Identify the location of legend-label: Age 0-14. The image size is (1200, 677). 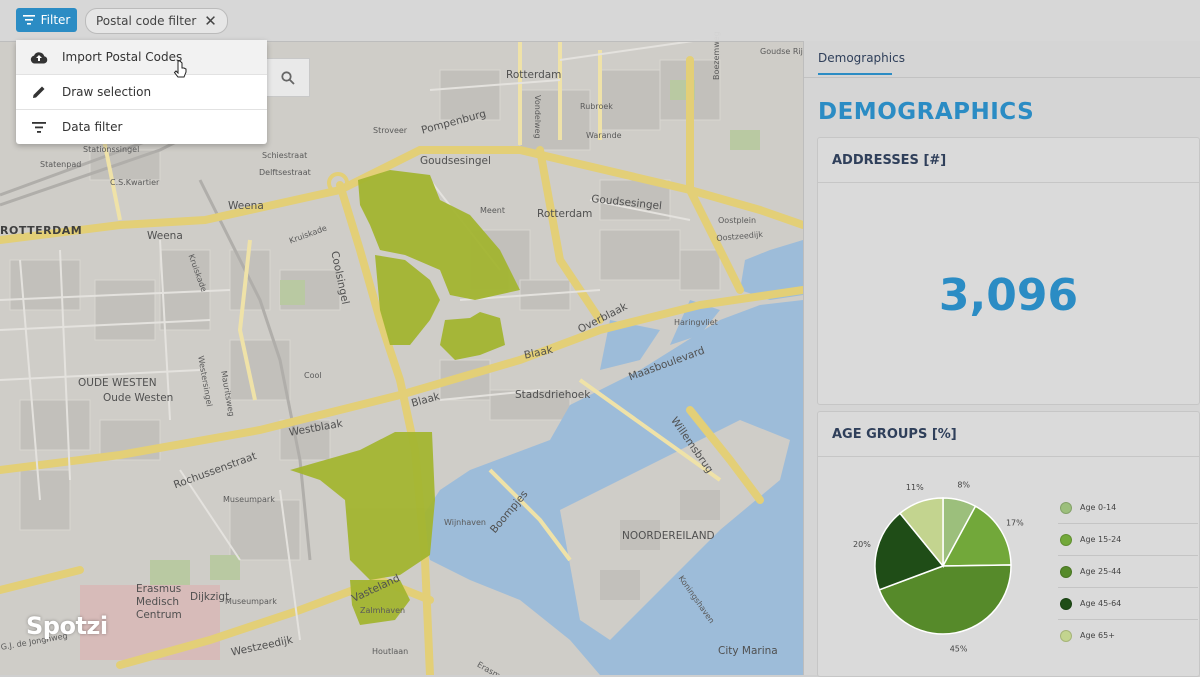
(1098, 507).